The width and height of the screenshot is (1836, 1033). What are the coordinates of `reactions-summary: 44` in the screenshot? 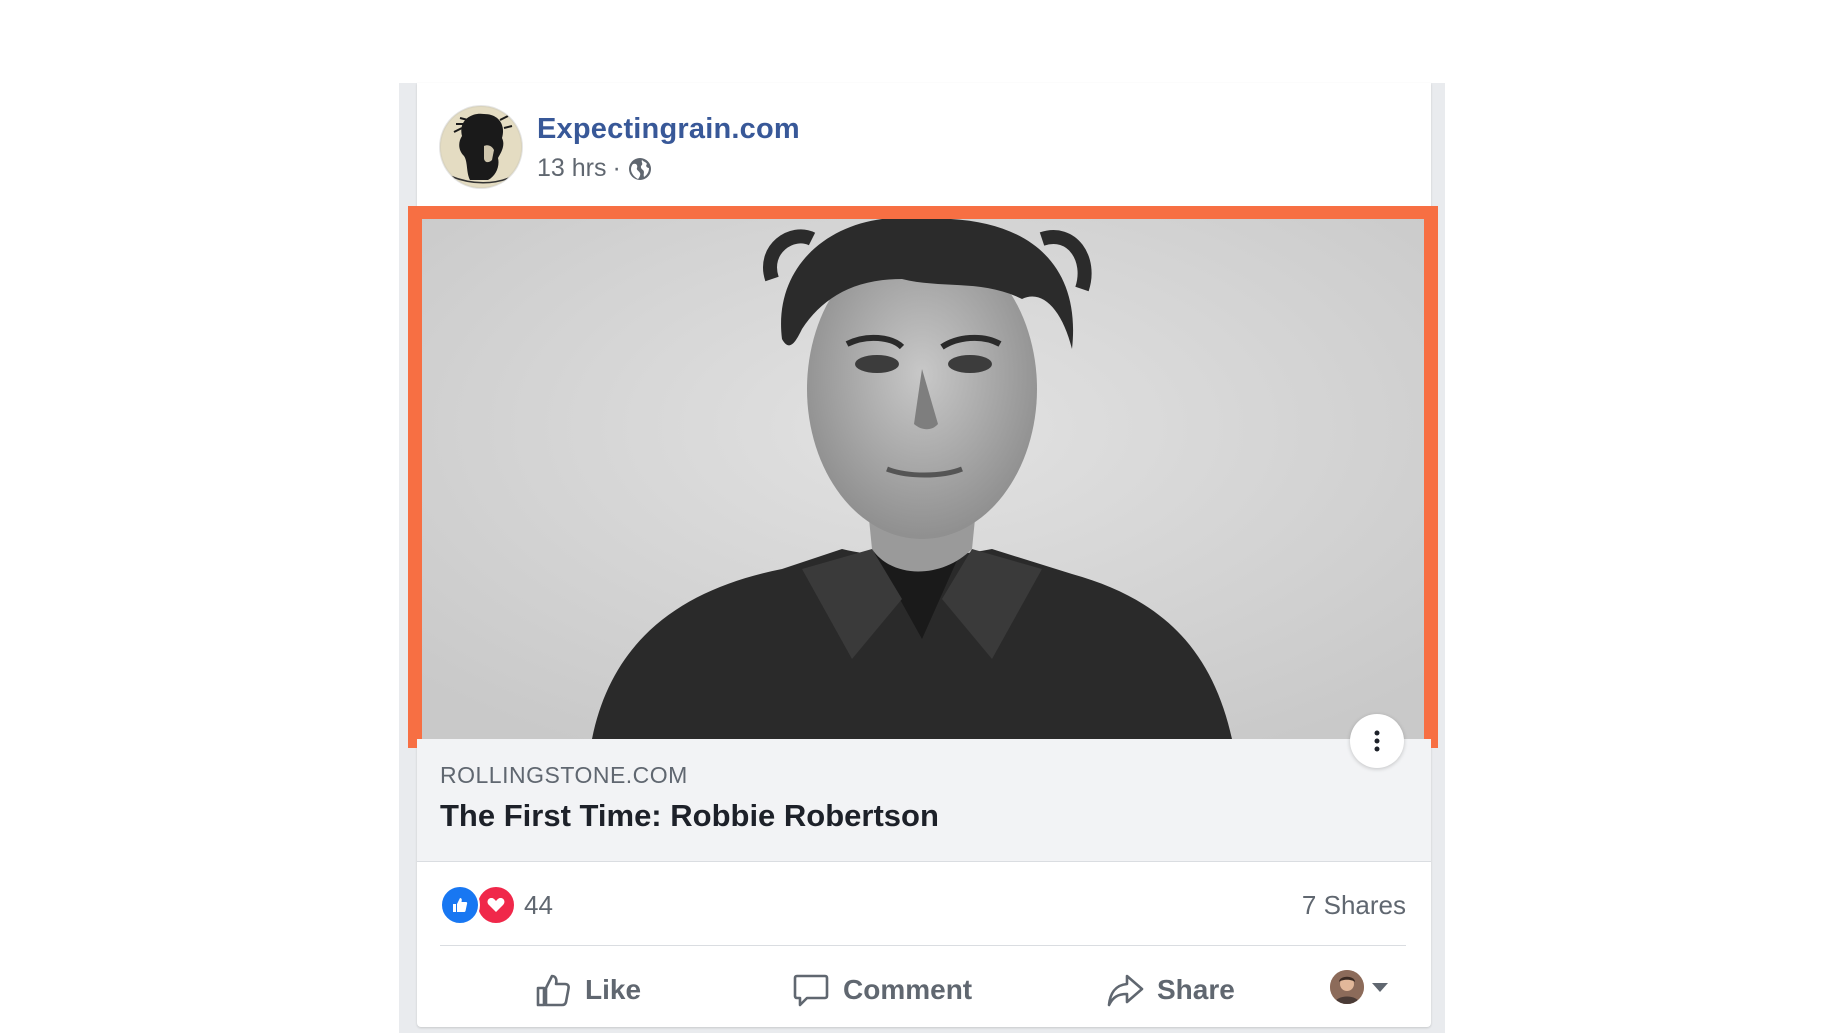 It's located at (496, 905).